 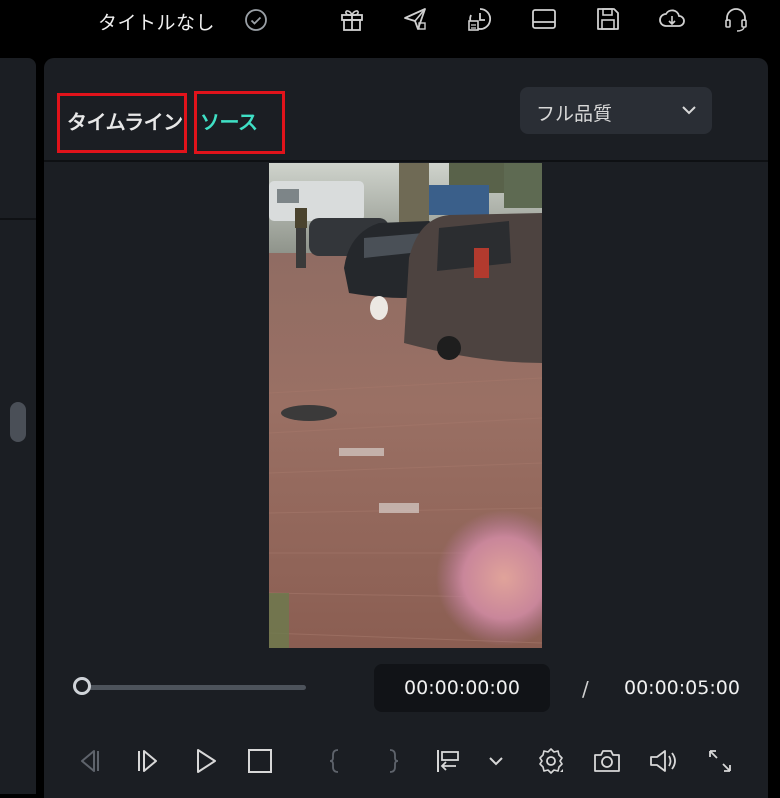 I want to click on cloud-icon, so click(x=672, y=19).